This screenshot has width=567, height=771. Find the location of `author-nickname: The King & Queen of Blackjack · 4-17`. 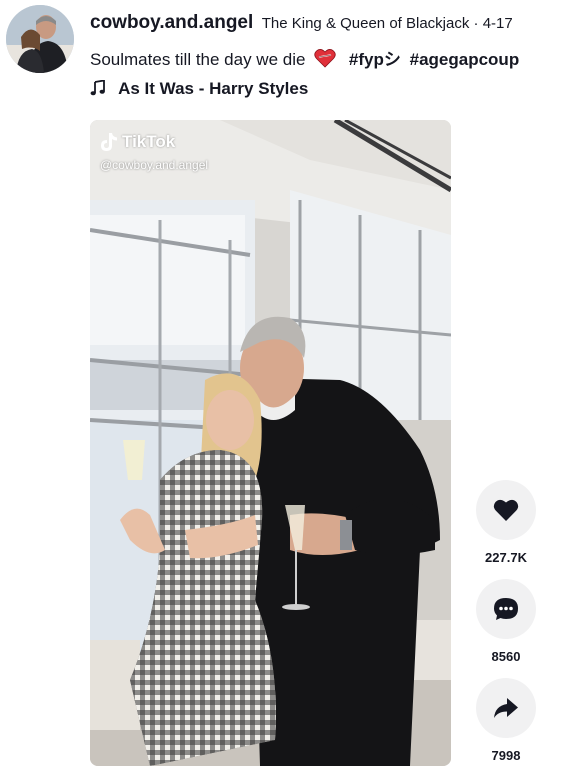

author-nickname: The King & Queen of Blackjack · 4-17 is located at coordinates (387, 23).